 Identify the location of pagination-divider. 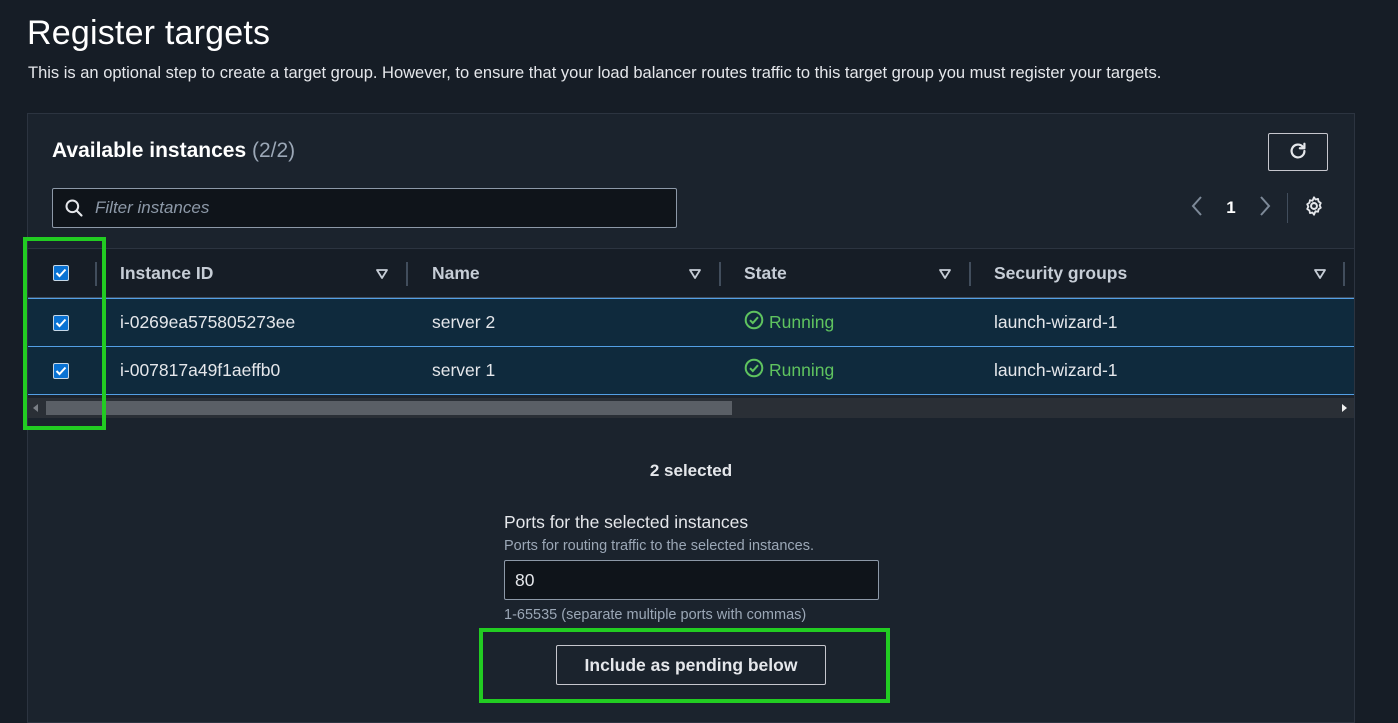
(1287, 208).